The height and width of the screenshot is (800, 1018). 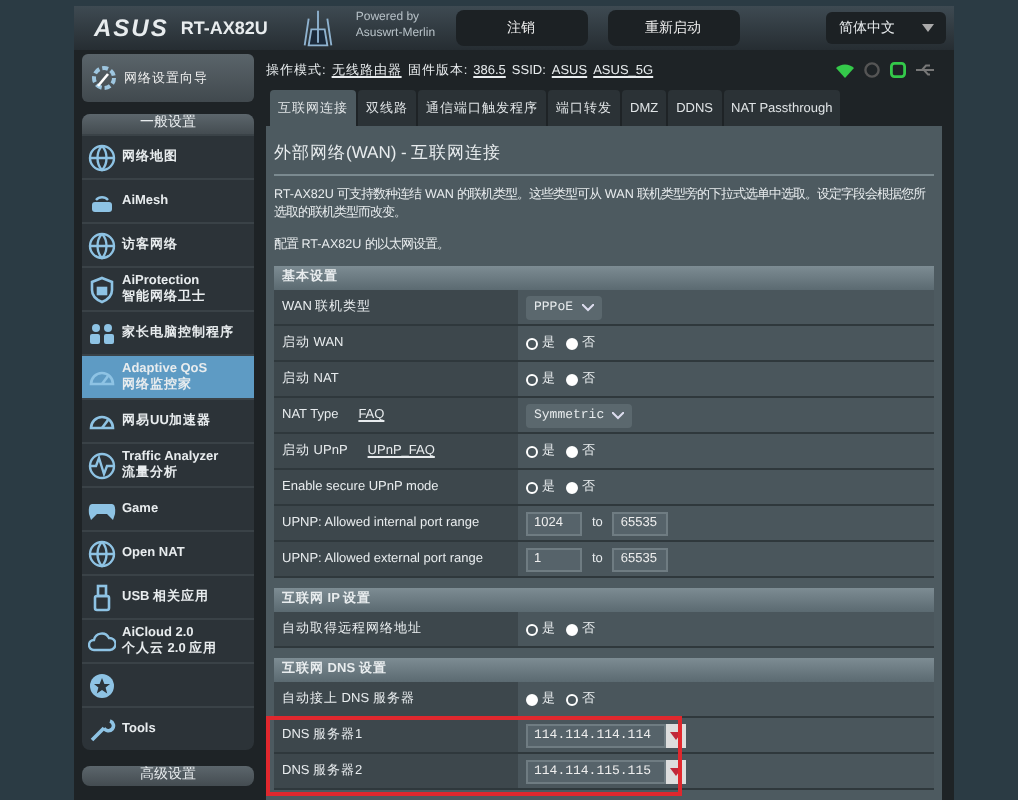 I want to click on wave-icon, so click(x=102, y=465).